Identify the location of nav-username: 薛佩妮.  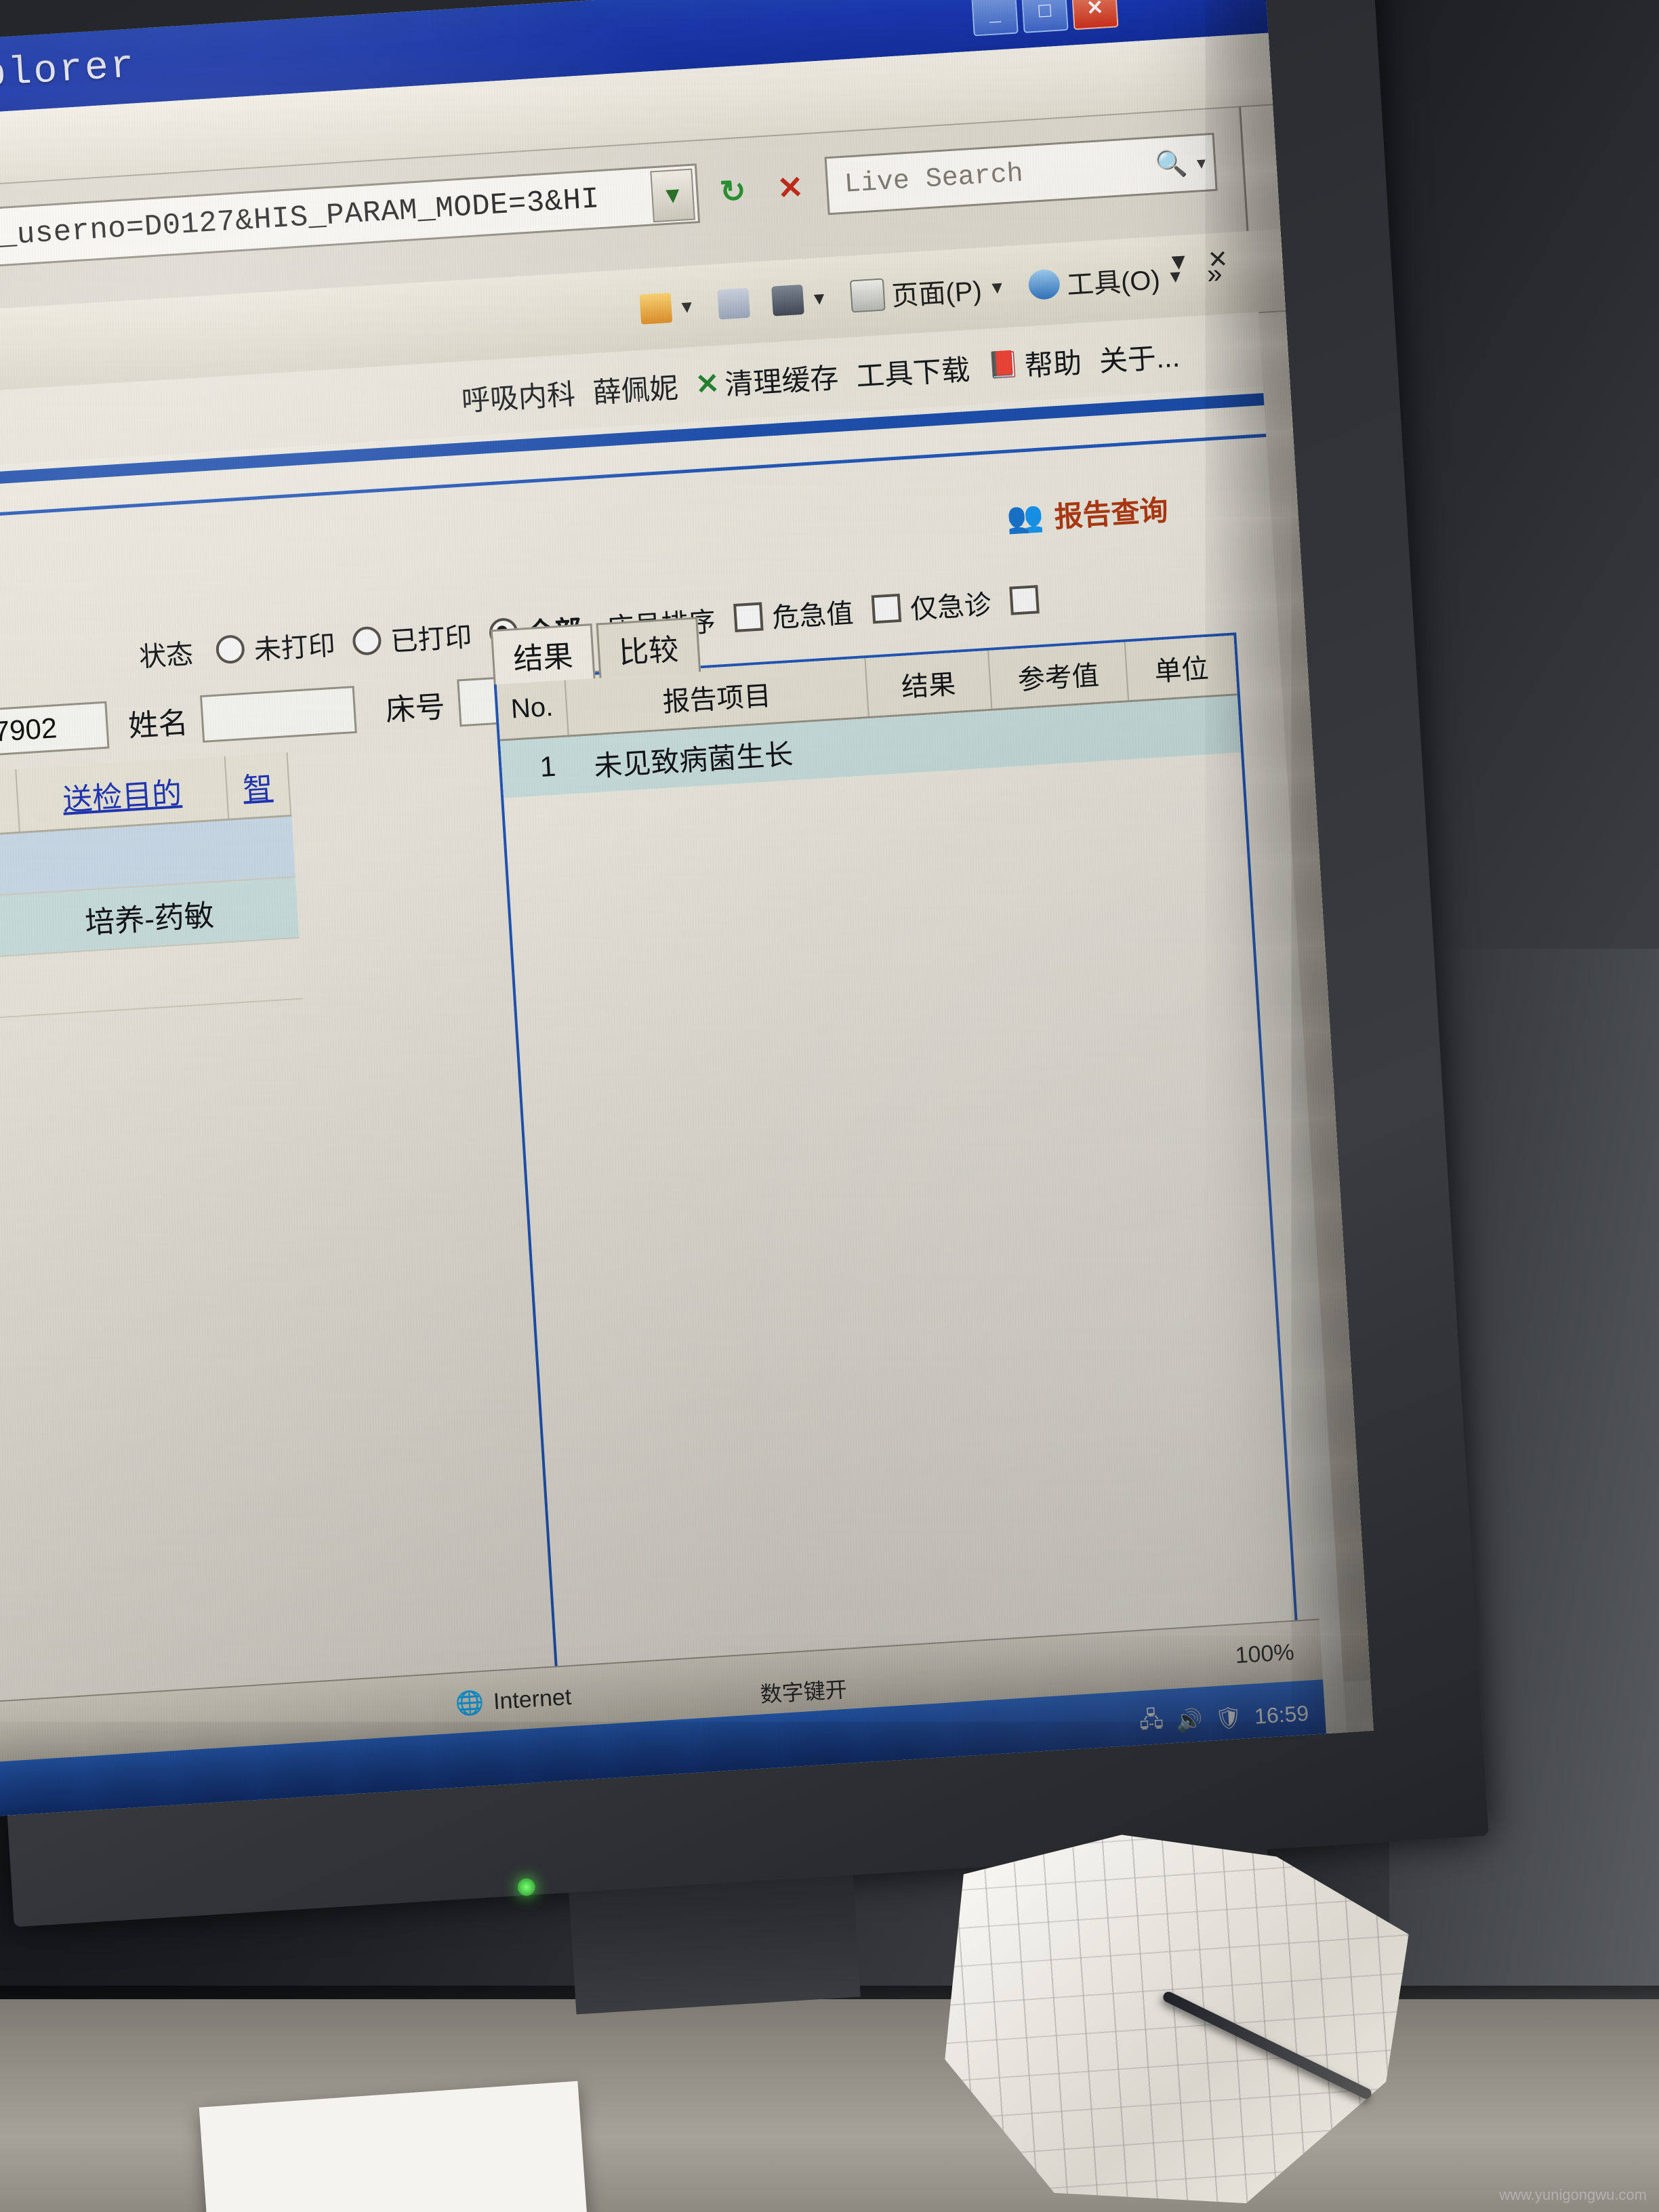
(636, 390).